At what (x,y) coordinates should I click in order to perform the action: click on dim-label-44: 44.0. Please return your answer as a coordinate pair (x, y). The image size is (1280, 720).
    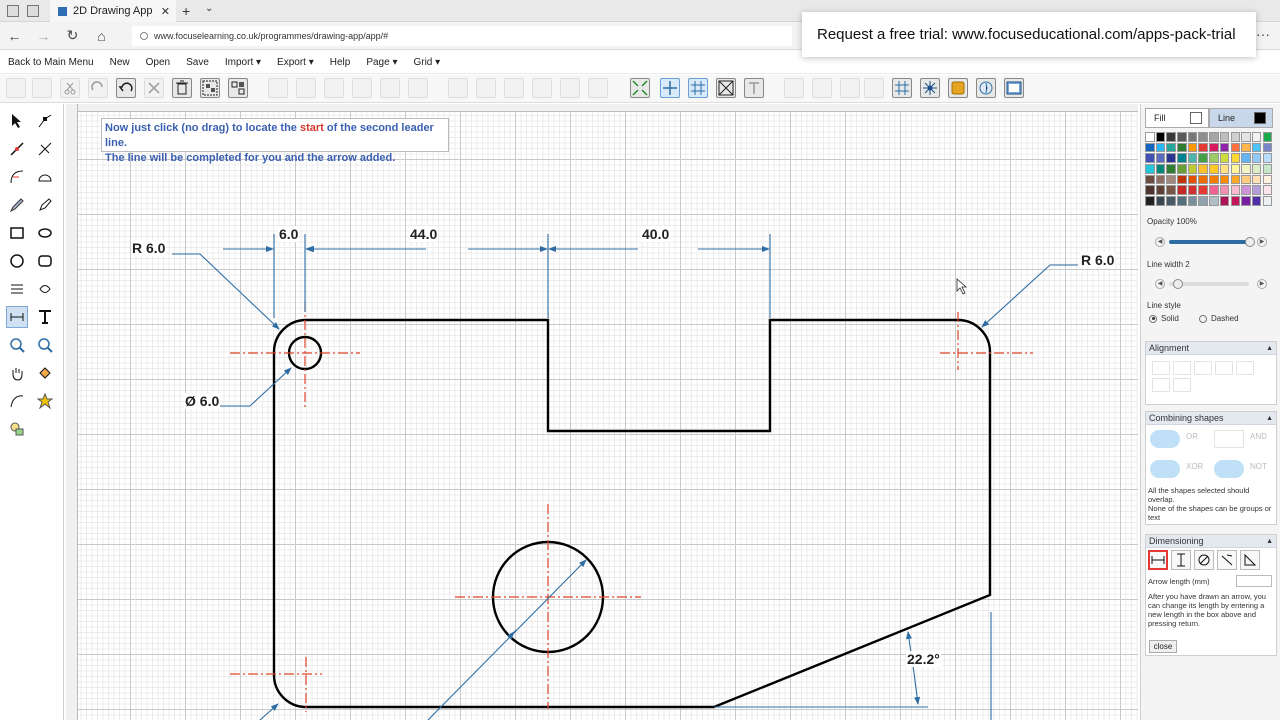
    Looking at the image, I should click on (424, 234).